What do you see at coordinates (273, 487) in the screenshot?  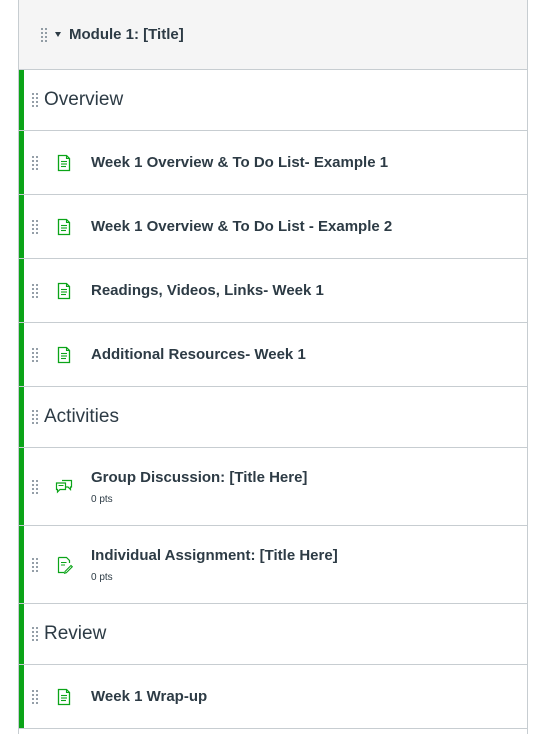 I see `module-item: Group Discussion: [Title Here] 0 pts` at bounding box center [273, 487].